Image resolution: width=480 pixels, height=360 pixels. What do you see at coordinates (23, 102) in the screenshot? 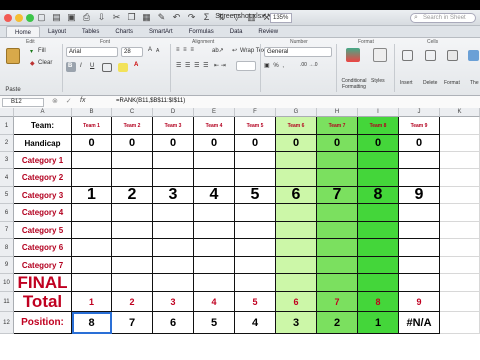
I see `name-box: B12` at bounding box center [23, 102].